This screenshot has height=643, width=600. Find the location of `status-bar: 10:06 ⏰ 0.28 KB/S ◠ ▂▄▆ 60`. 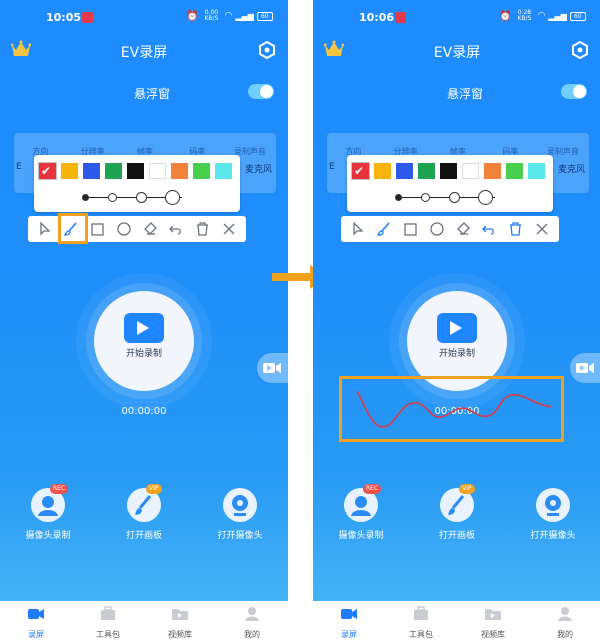

status-bar: 10:06 ⏰ 0.28 KB/S ◠ ▂▄▆ 60 is located at coordinates (456, 18).